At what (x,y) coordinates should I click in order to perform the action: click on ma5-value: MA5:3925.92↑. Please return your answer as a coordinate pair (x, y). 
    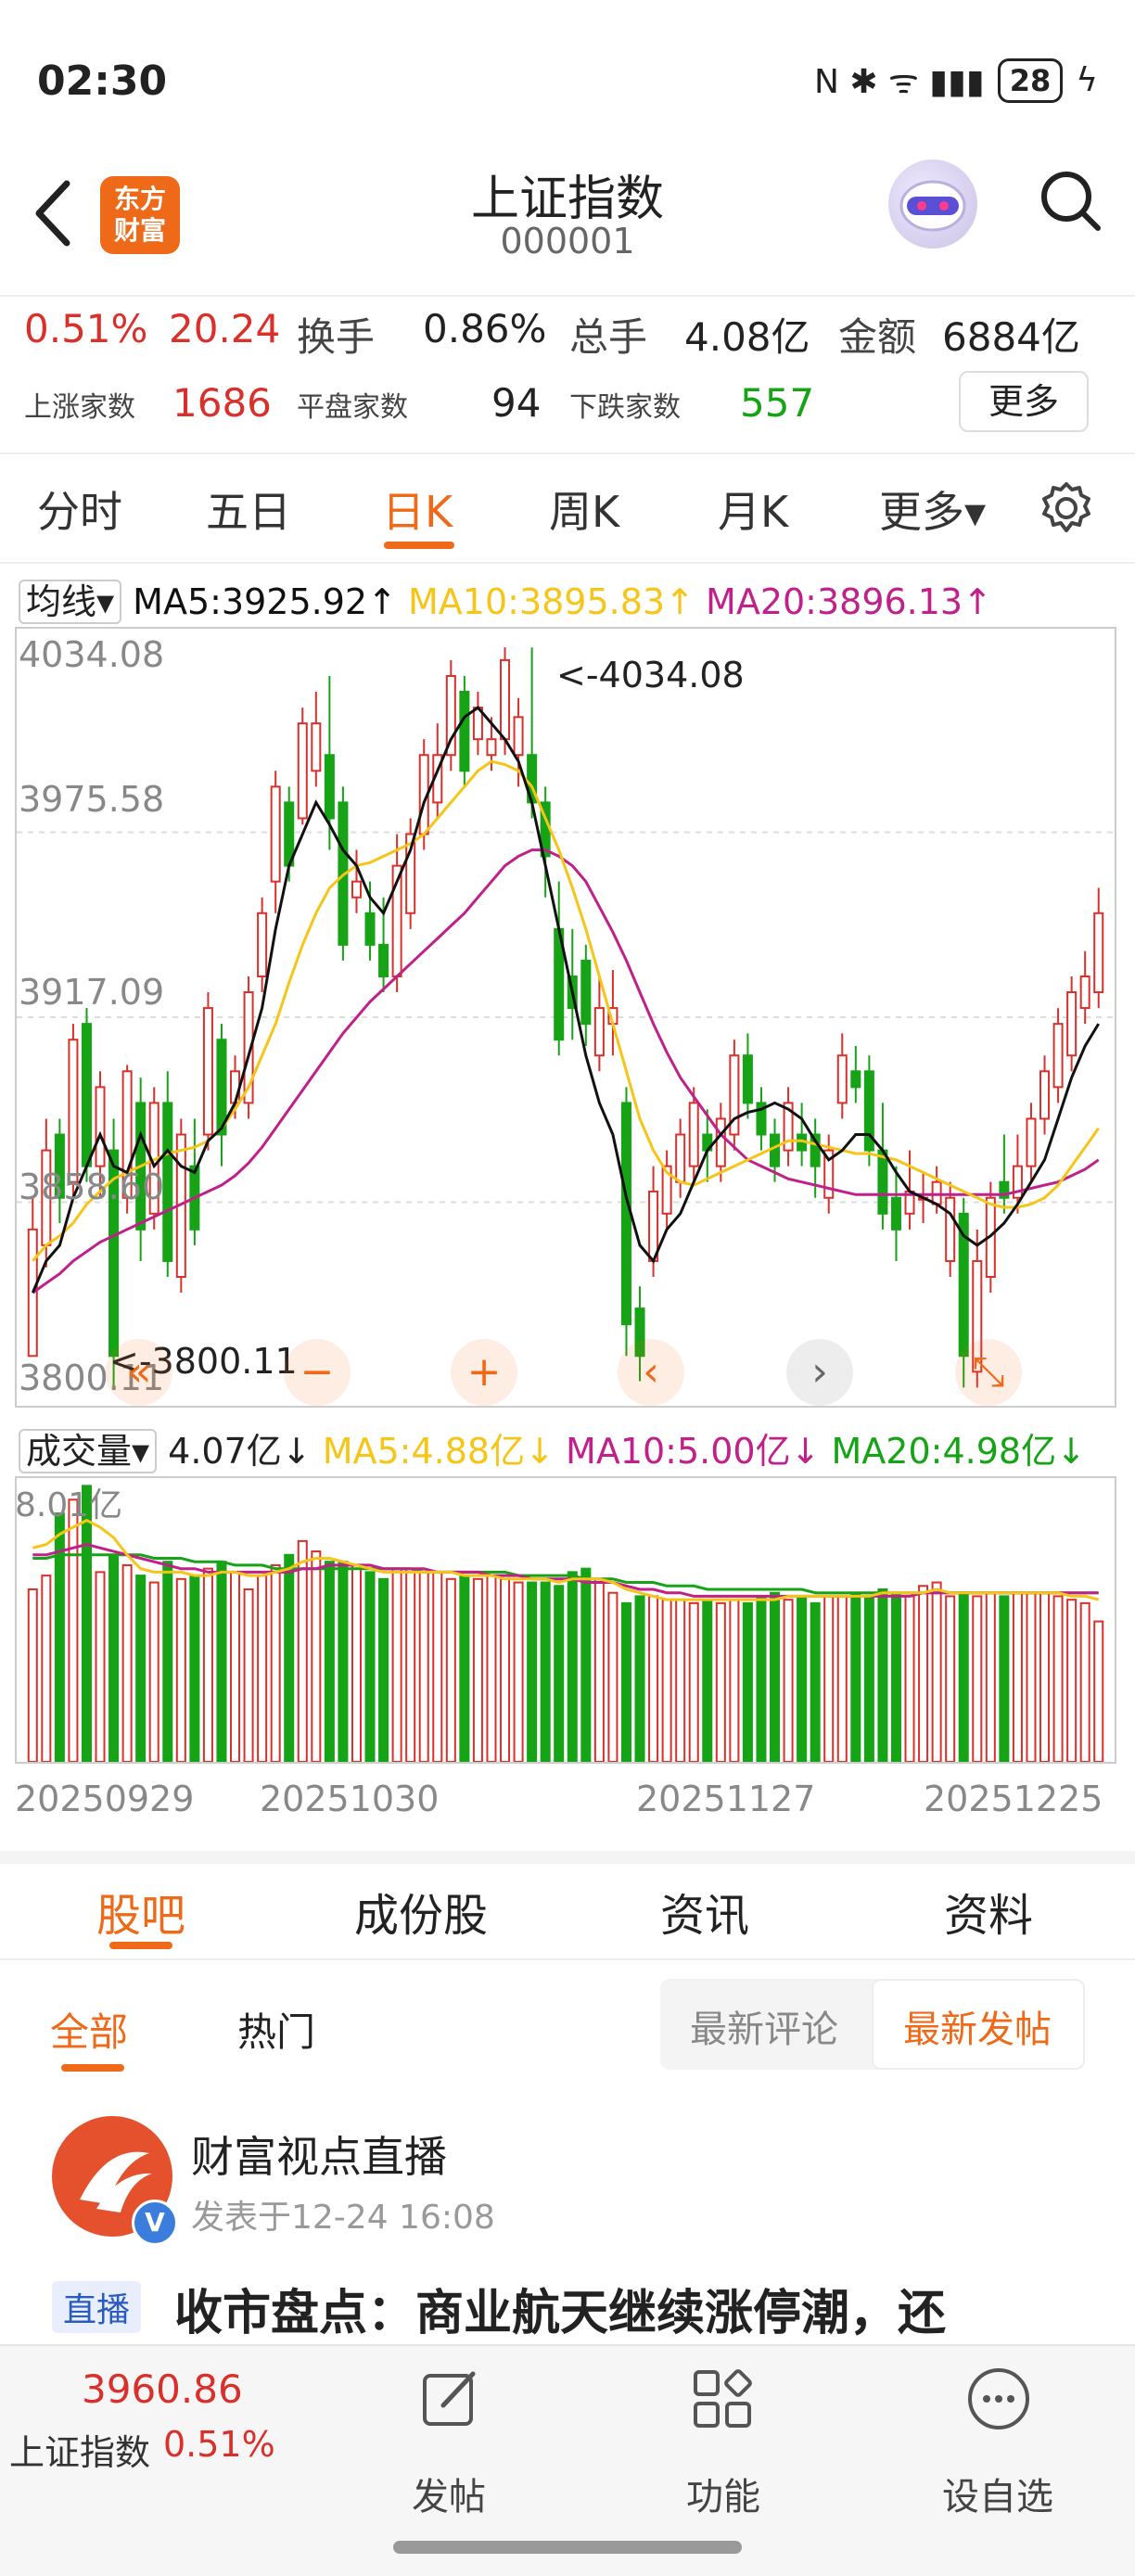
    Looking at the image, I should click on (265, 602).